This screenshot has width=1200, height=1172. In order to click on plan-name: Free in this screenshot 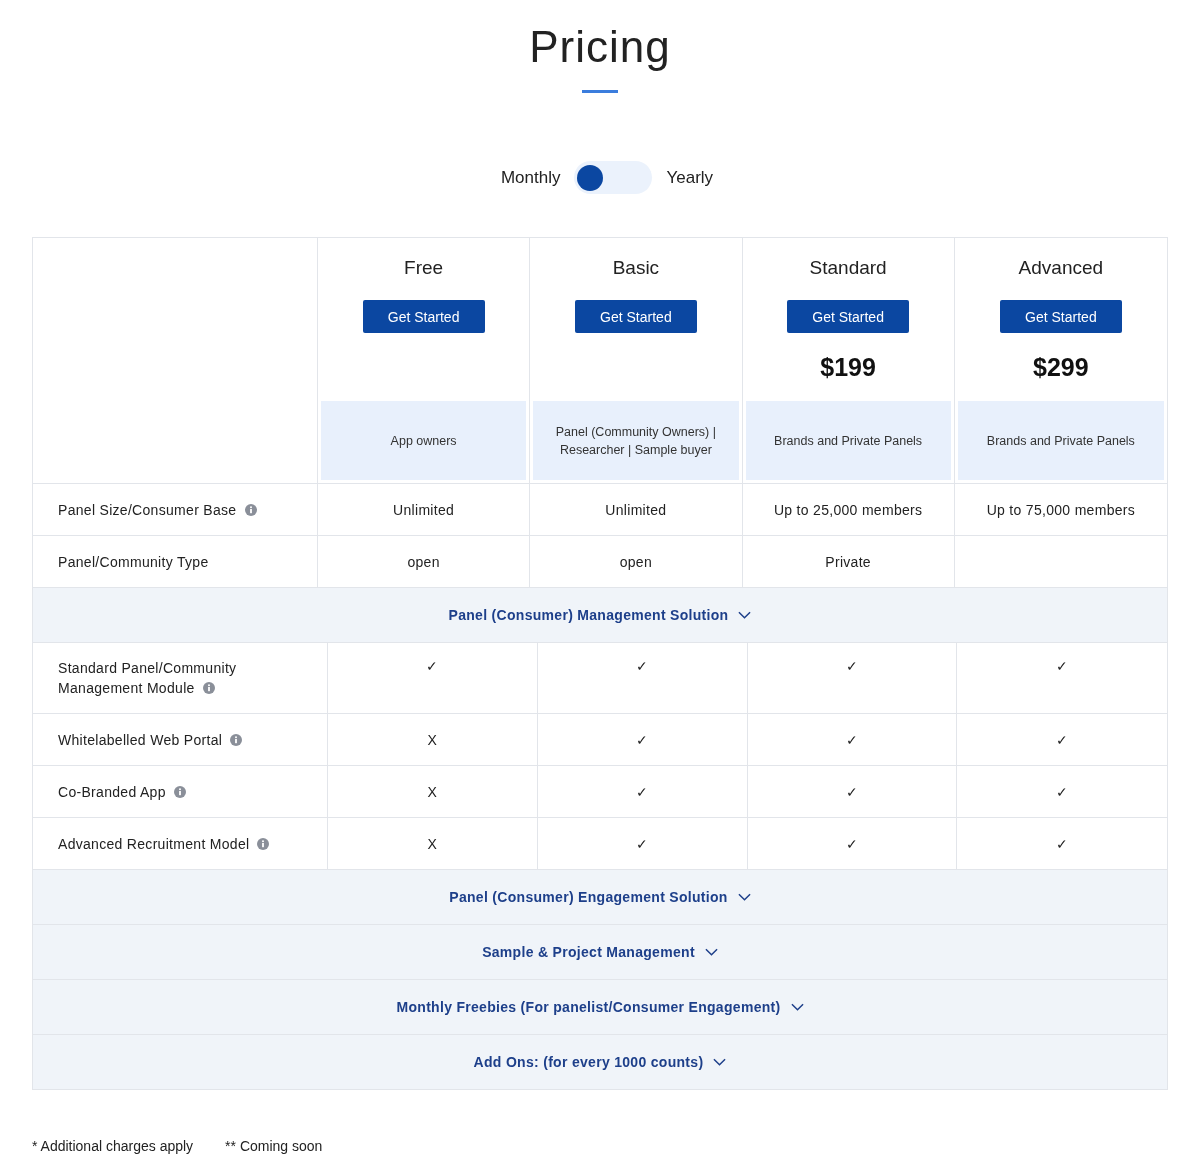, I will do `click(424, 268)`.